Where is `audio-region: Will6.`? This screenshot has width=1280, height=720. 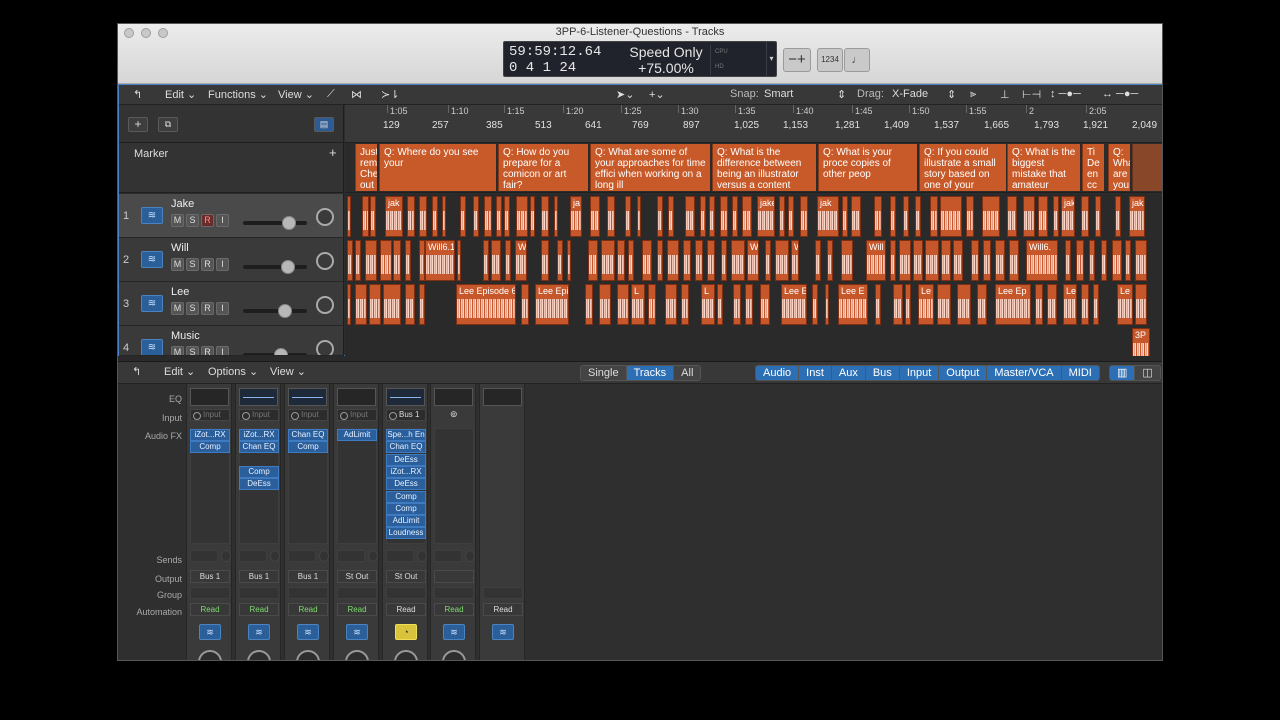
audio-region: Will6. is located at coordinates (1042, 260).